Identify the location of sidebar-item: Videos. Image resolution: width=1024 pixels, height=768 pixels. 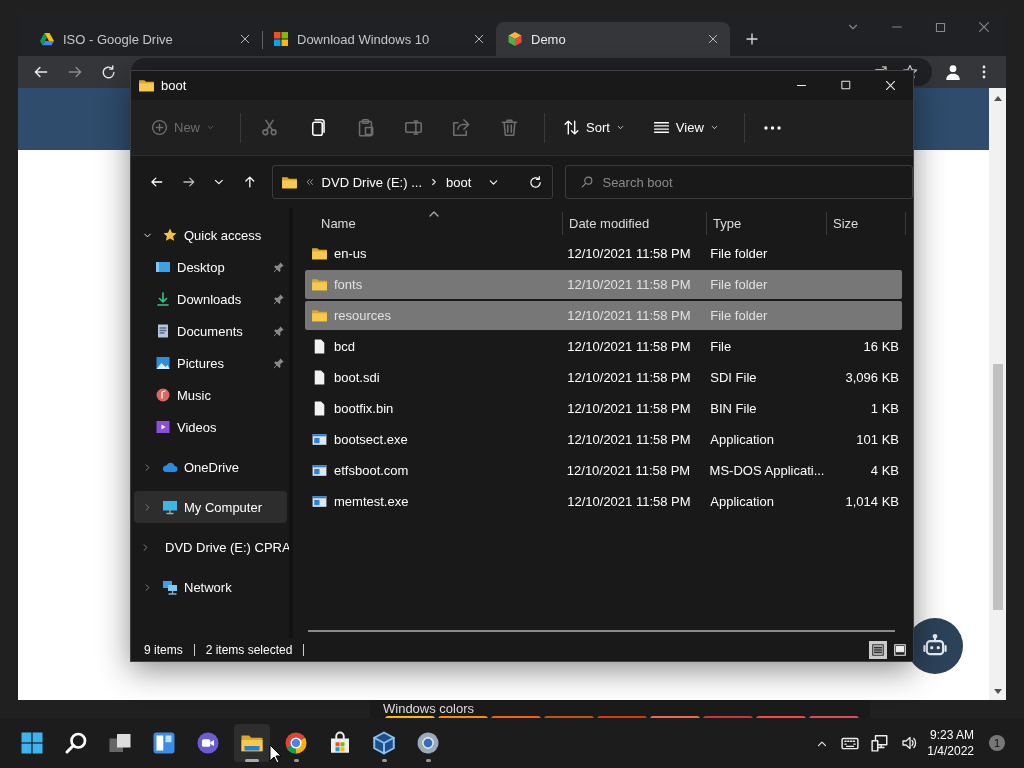
(210, 427).